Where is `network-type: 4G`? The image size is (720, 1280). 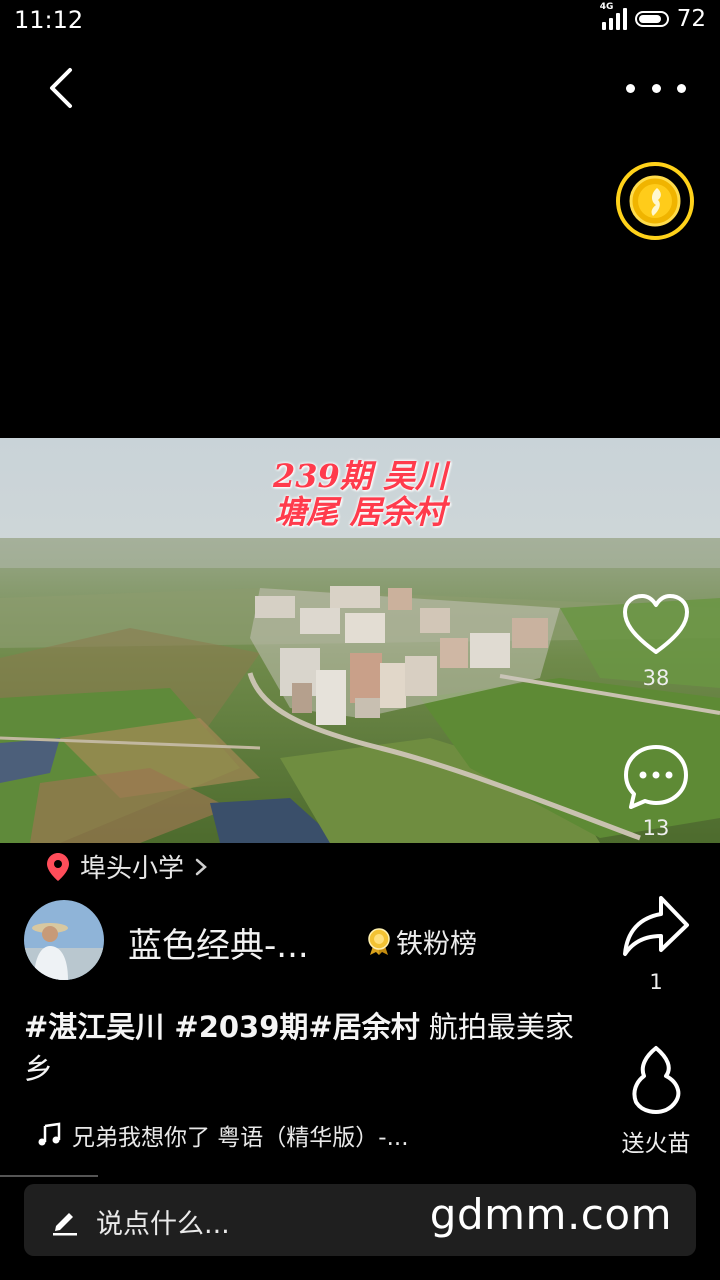
network-type: 4G is located at coordinates (606, 7).